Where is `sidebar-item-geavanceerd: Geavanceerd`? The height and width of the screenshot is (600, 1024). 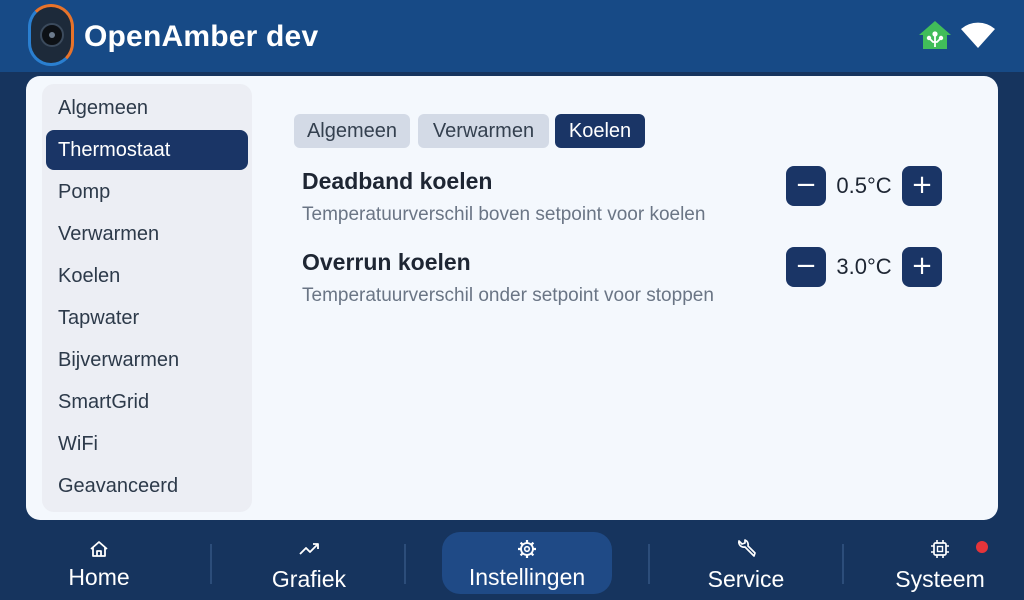
sidebar-item-geavanceerd: Geavanceerd is located at coordinates (147, 486).